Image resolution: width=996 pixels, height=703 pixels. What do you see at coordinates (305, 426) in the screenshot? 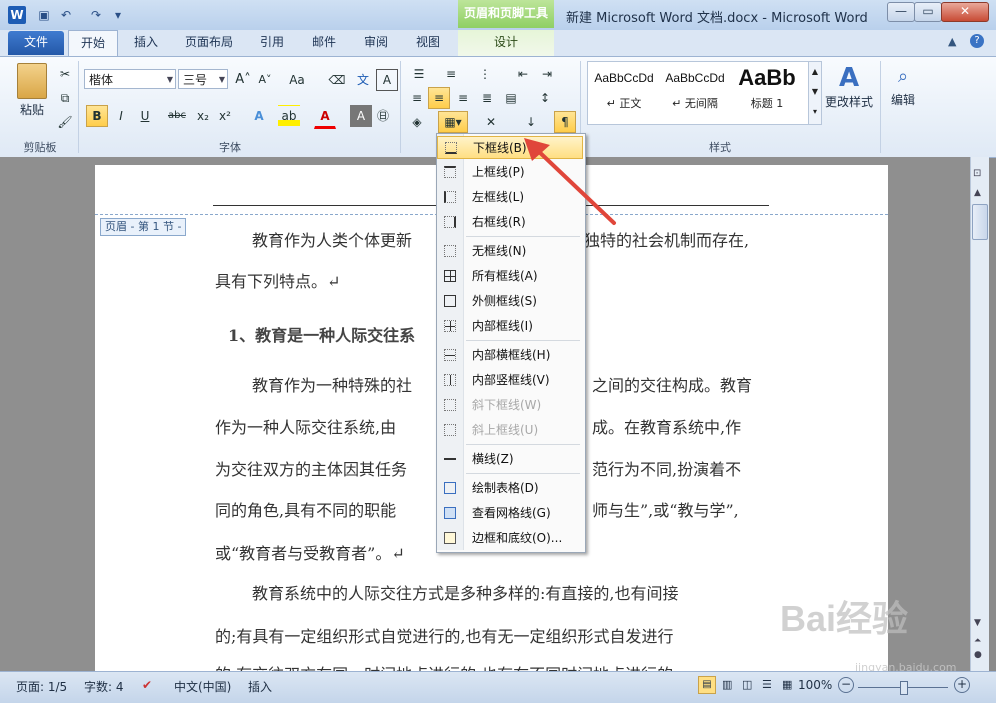
I see `text-line: 作为一种人际交往系统,由` at bounding box center [305, 426].